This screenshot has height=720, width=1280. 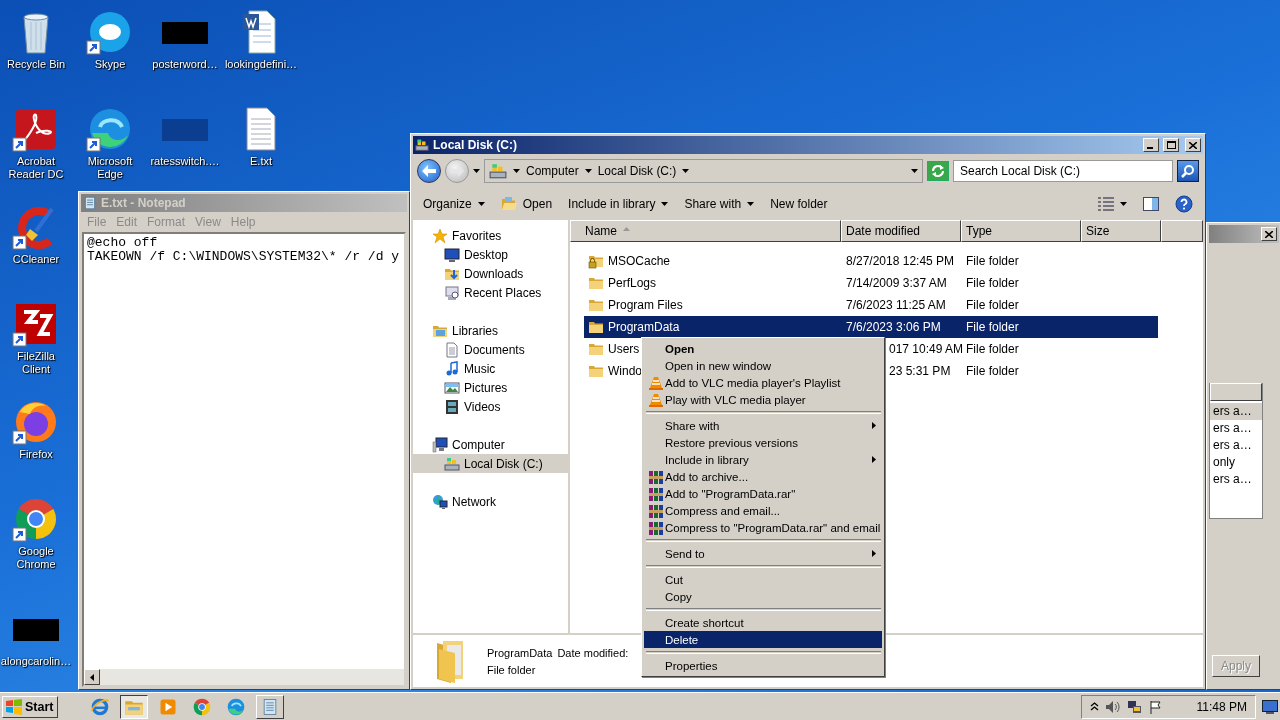 What do you see at coordinates (901, 231) in the screenshot?
I see `column-header: Date modified` at bounding box center [901, 231].